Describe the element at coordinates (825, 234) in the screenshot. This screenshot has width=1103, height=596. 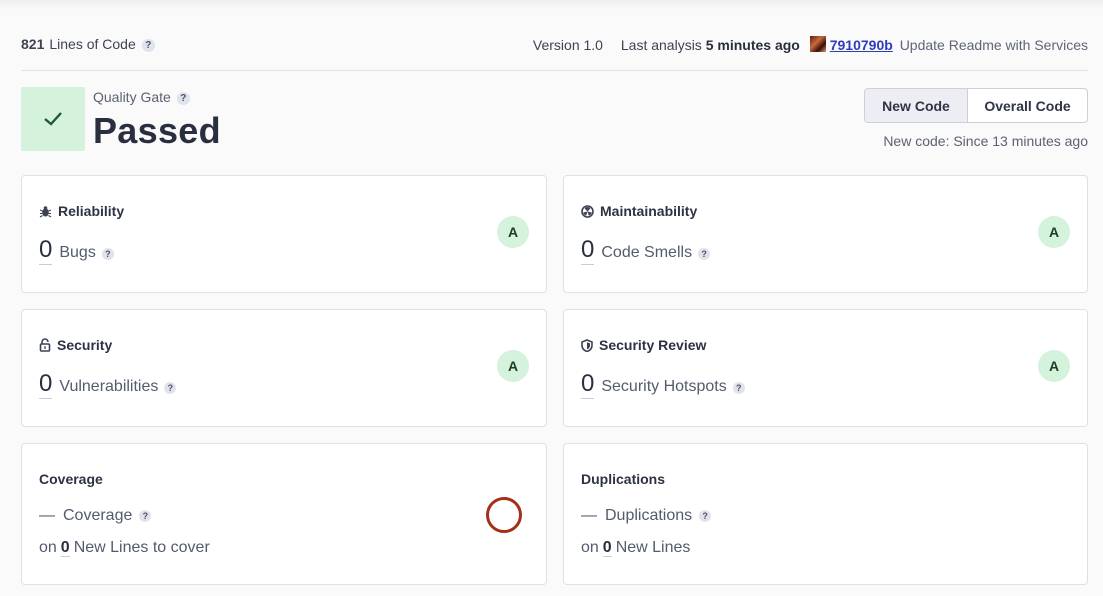
I see `maintainability-card: Maintainability 0 Code Smells ? A` at that location.